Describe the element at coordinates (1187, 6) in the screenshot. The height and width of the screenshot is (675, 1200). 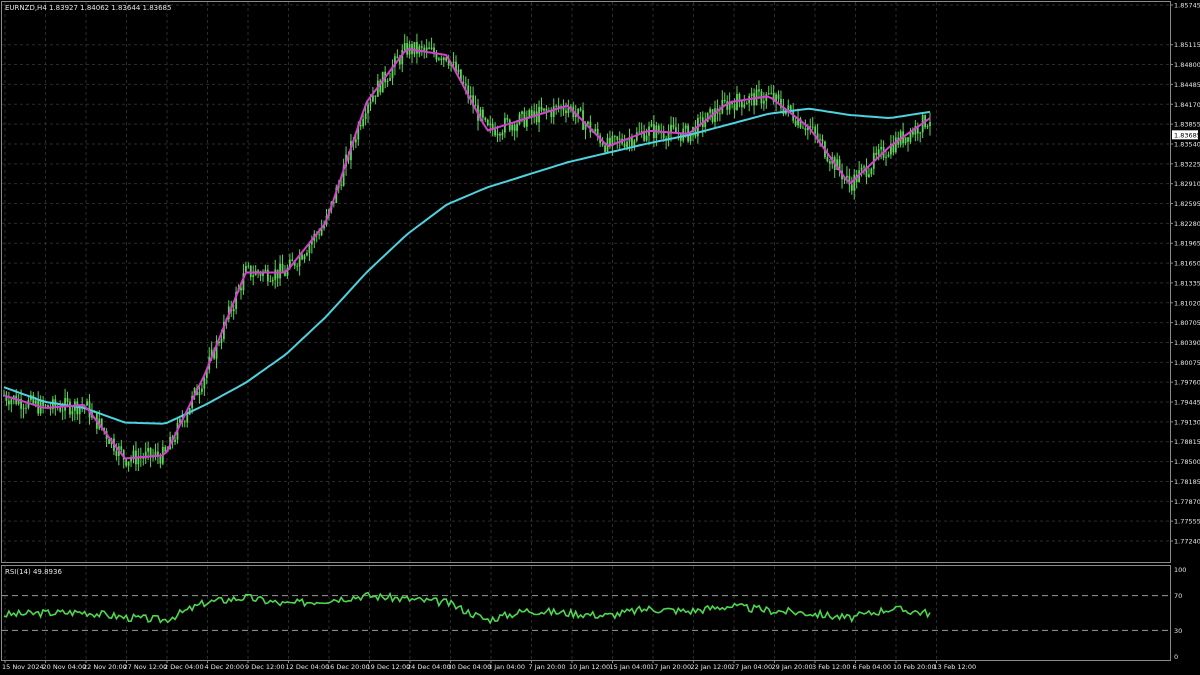
I see `price-axis-label: 1.85745` at that location.